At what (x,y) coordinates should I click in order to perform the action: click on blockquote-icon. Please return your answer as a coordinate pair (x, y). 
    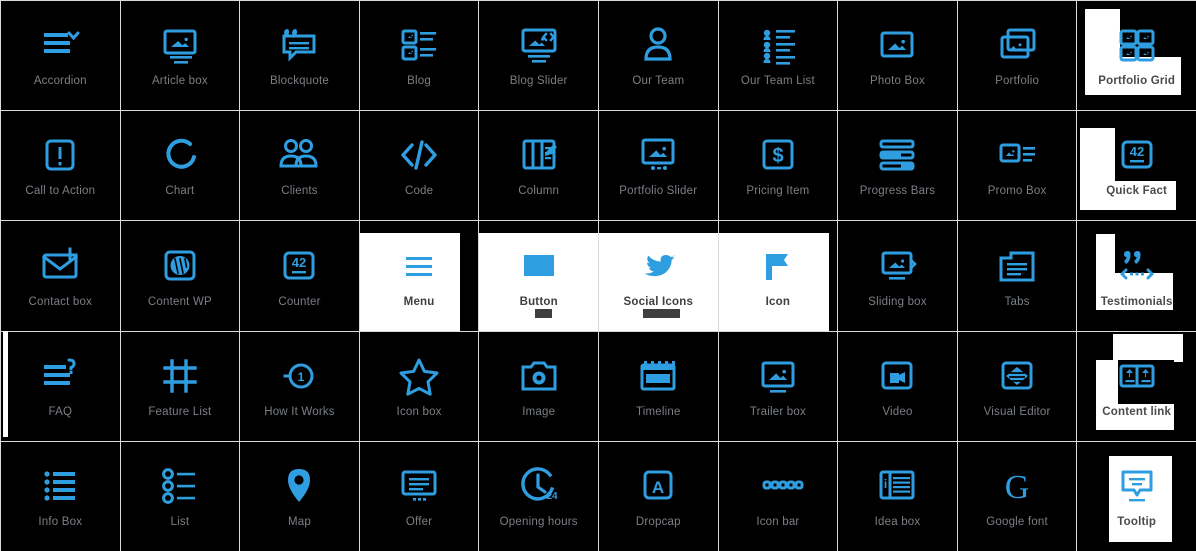
    Looking at the image, I should click on (299, 45).